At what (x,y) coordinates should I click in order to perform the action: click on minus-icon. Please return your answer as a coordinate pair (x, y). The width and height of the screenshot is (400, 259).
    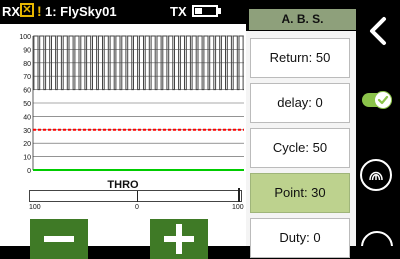
    Looking at the image, I should click on (59, 239).